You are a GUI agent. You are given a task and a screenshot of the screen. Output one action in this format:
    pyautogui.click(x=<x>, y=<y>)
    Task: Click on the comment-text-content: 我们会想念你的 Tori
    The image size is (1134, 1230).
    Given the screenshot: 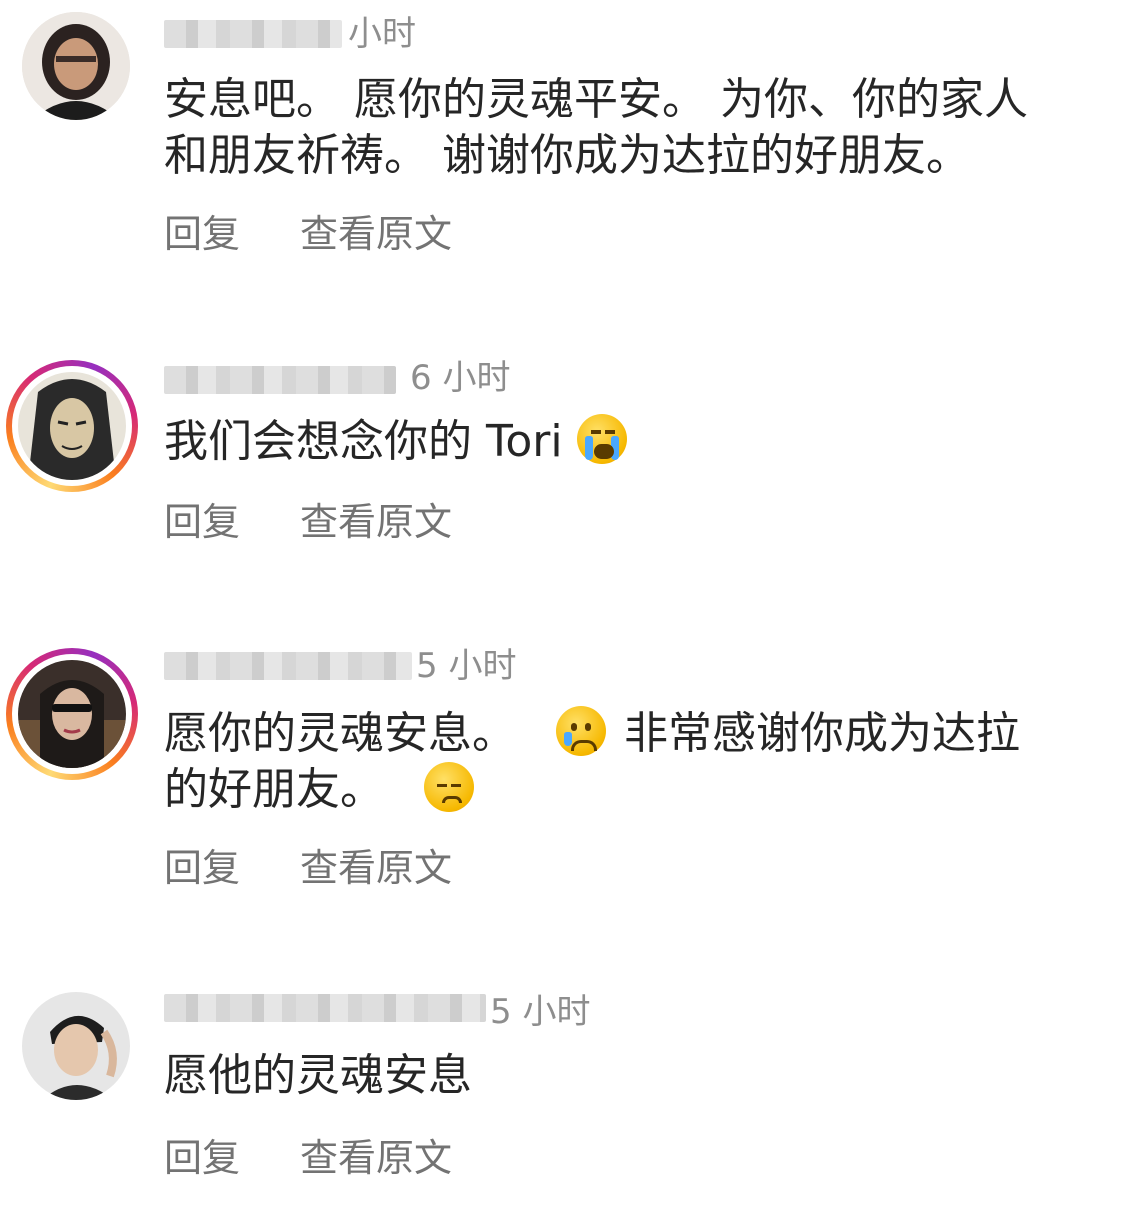 What is the action you would take?
    pyautogui.click(x=363, y=441)
    